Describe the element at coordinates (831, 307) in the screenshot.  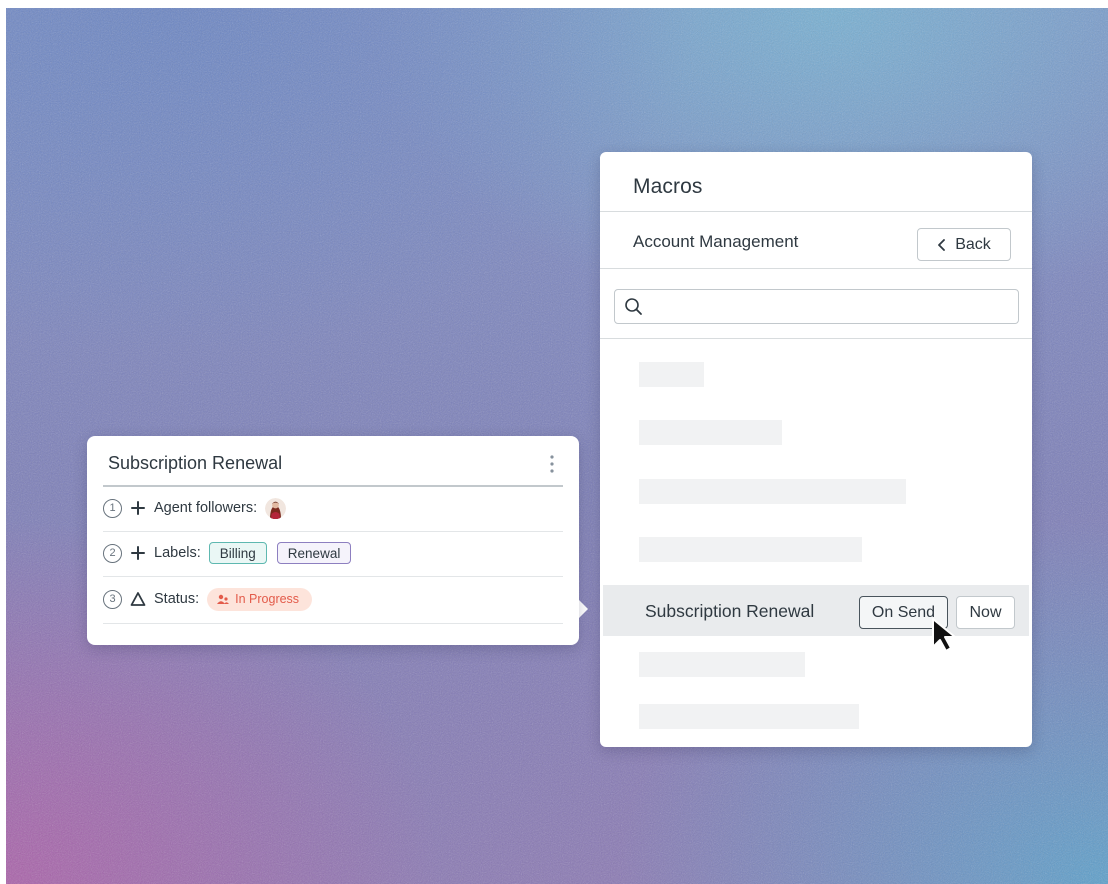
I see `search-input` at that location.